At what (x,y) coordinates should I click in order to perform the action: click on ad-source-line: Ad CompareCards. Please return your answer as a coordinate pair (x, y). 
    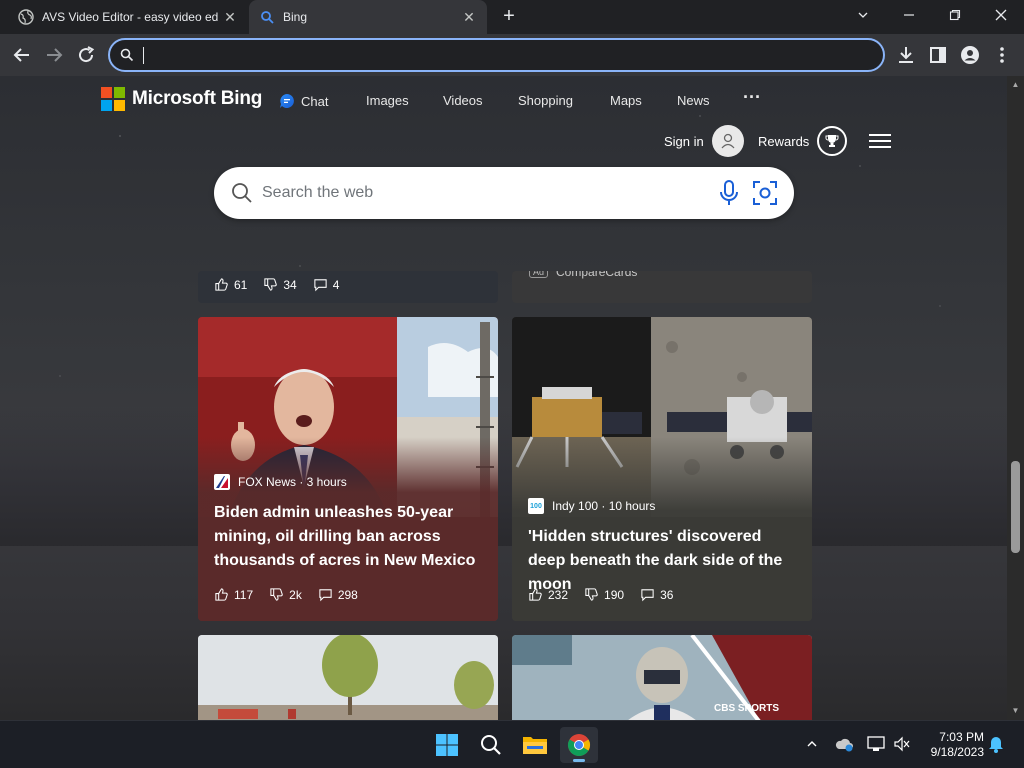
    Looking at the image, I should click on (583, 275).